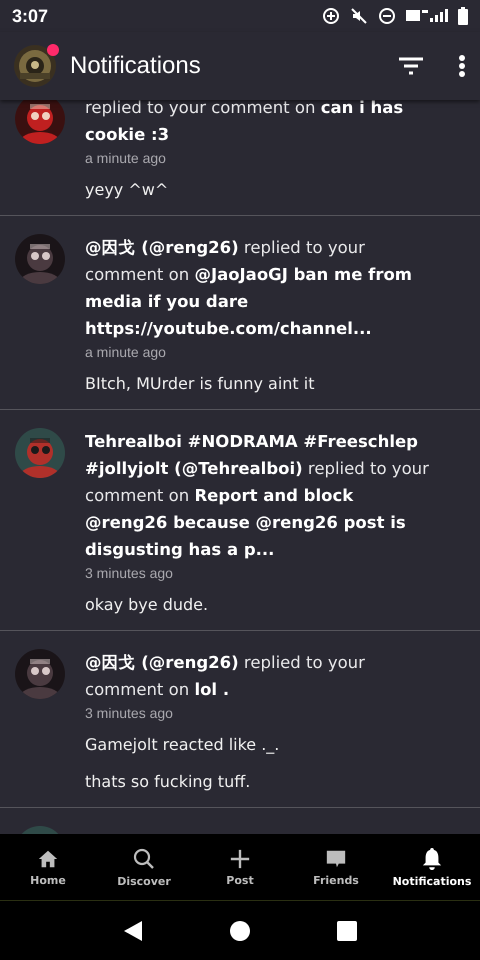  I want to click on comment-text: BItch, MUrder is funny aint it, so click(200, 383).